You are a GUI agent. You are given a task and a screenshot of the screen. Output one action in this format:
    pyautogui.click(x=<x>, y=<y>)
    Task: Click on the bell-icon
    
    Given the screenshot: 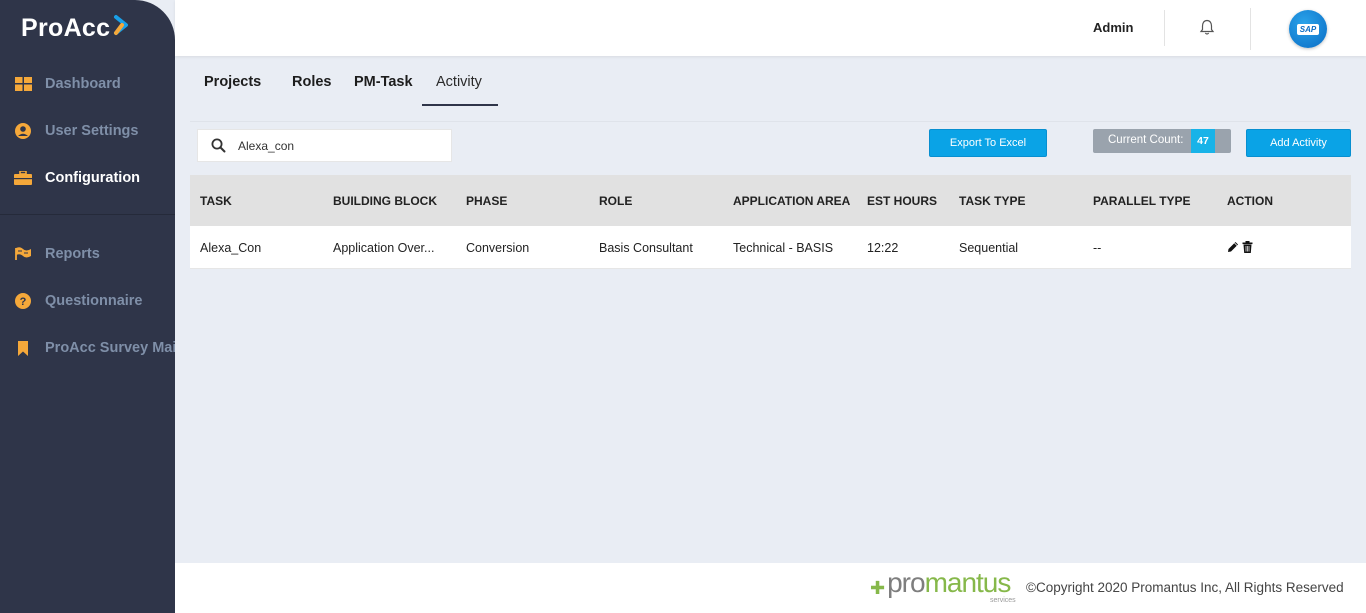 What is the action you would take?
    pyautogui.click(x=1207, y=30)
    